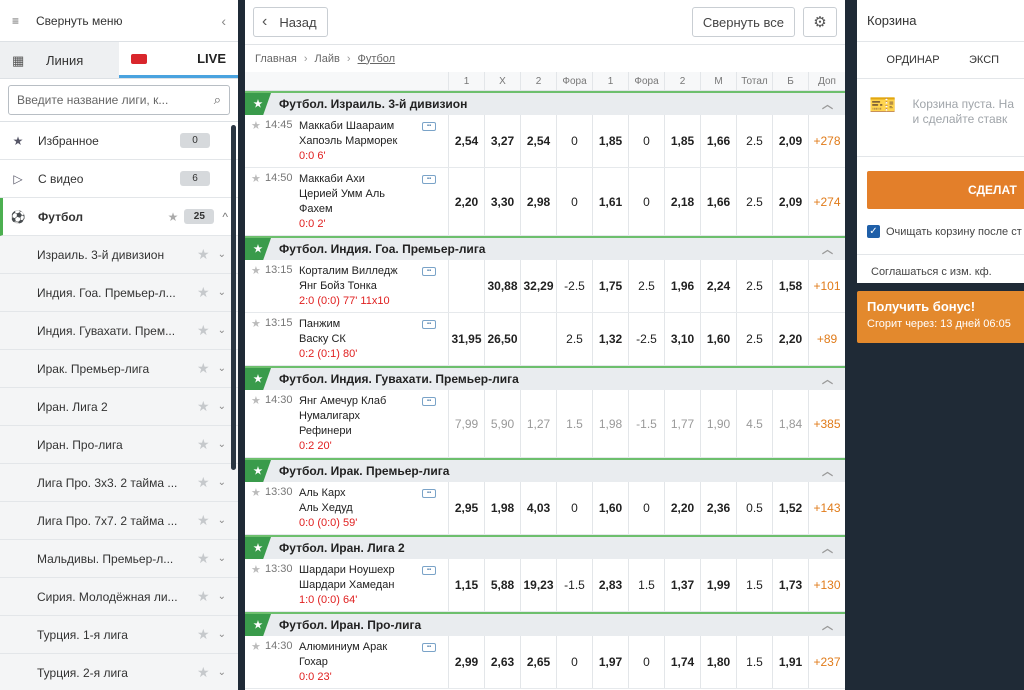 This screenshot has width=1024, height=690. I want to click on tab-line: ▦ Линия, so click(59, 60).